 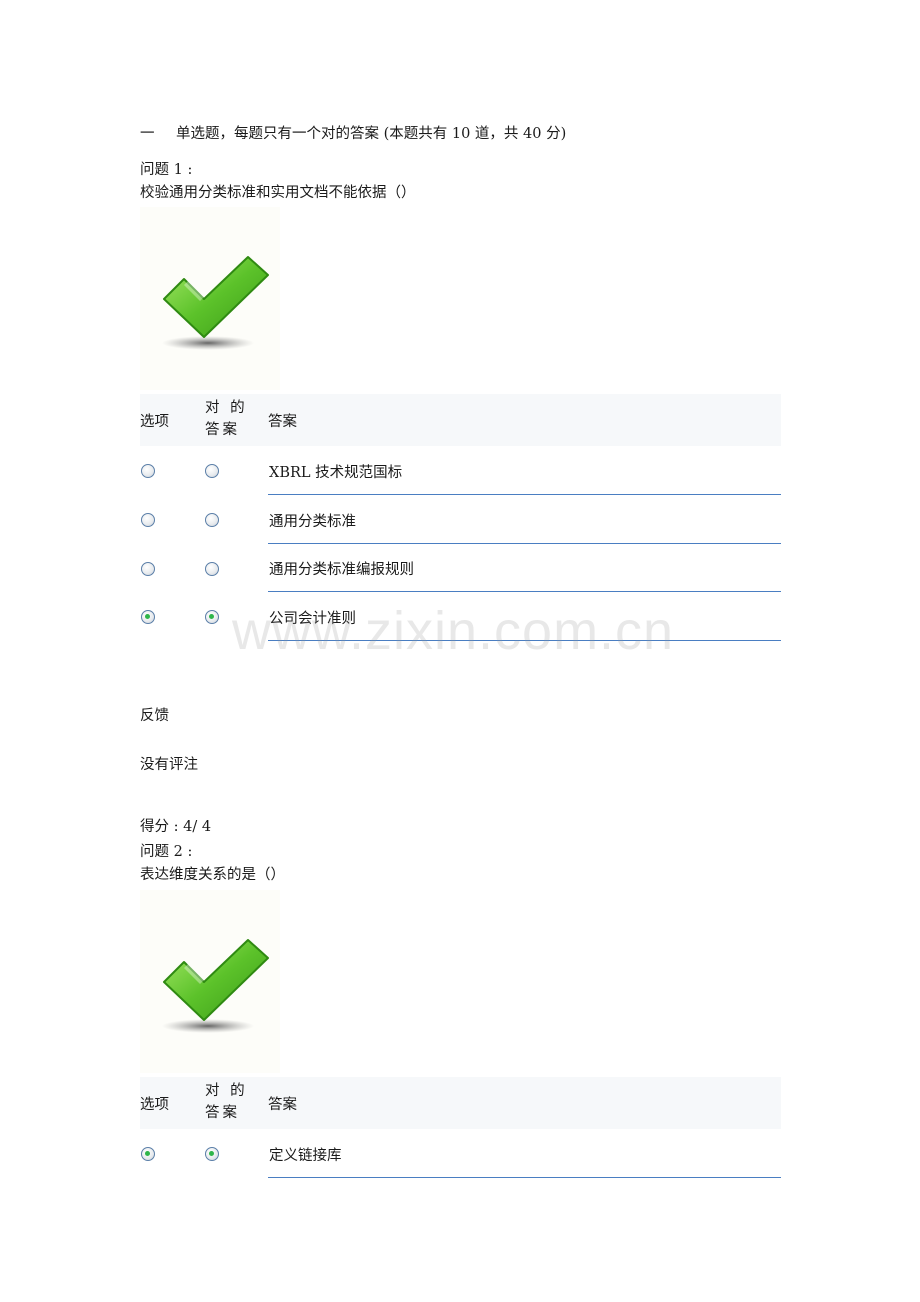 I want to click on question-1-result-image, so click(x=210, y=298).